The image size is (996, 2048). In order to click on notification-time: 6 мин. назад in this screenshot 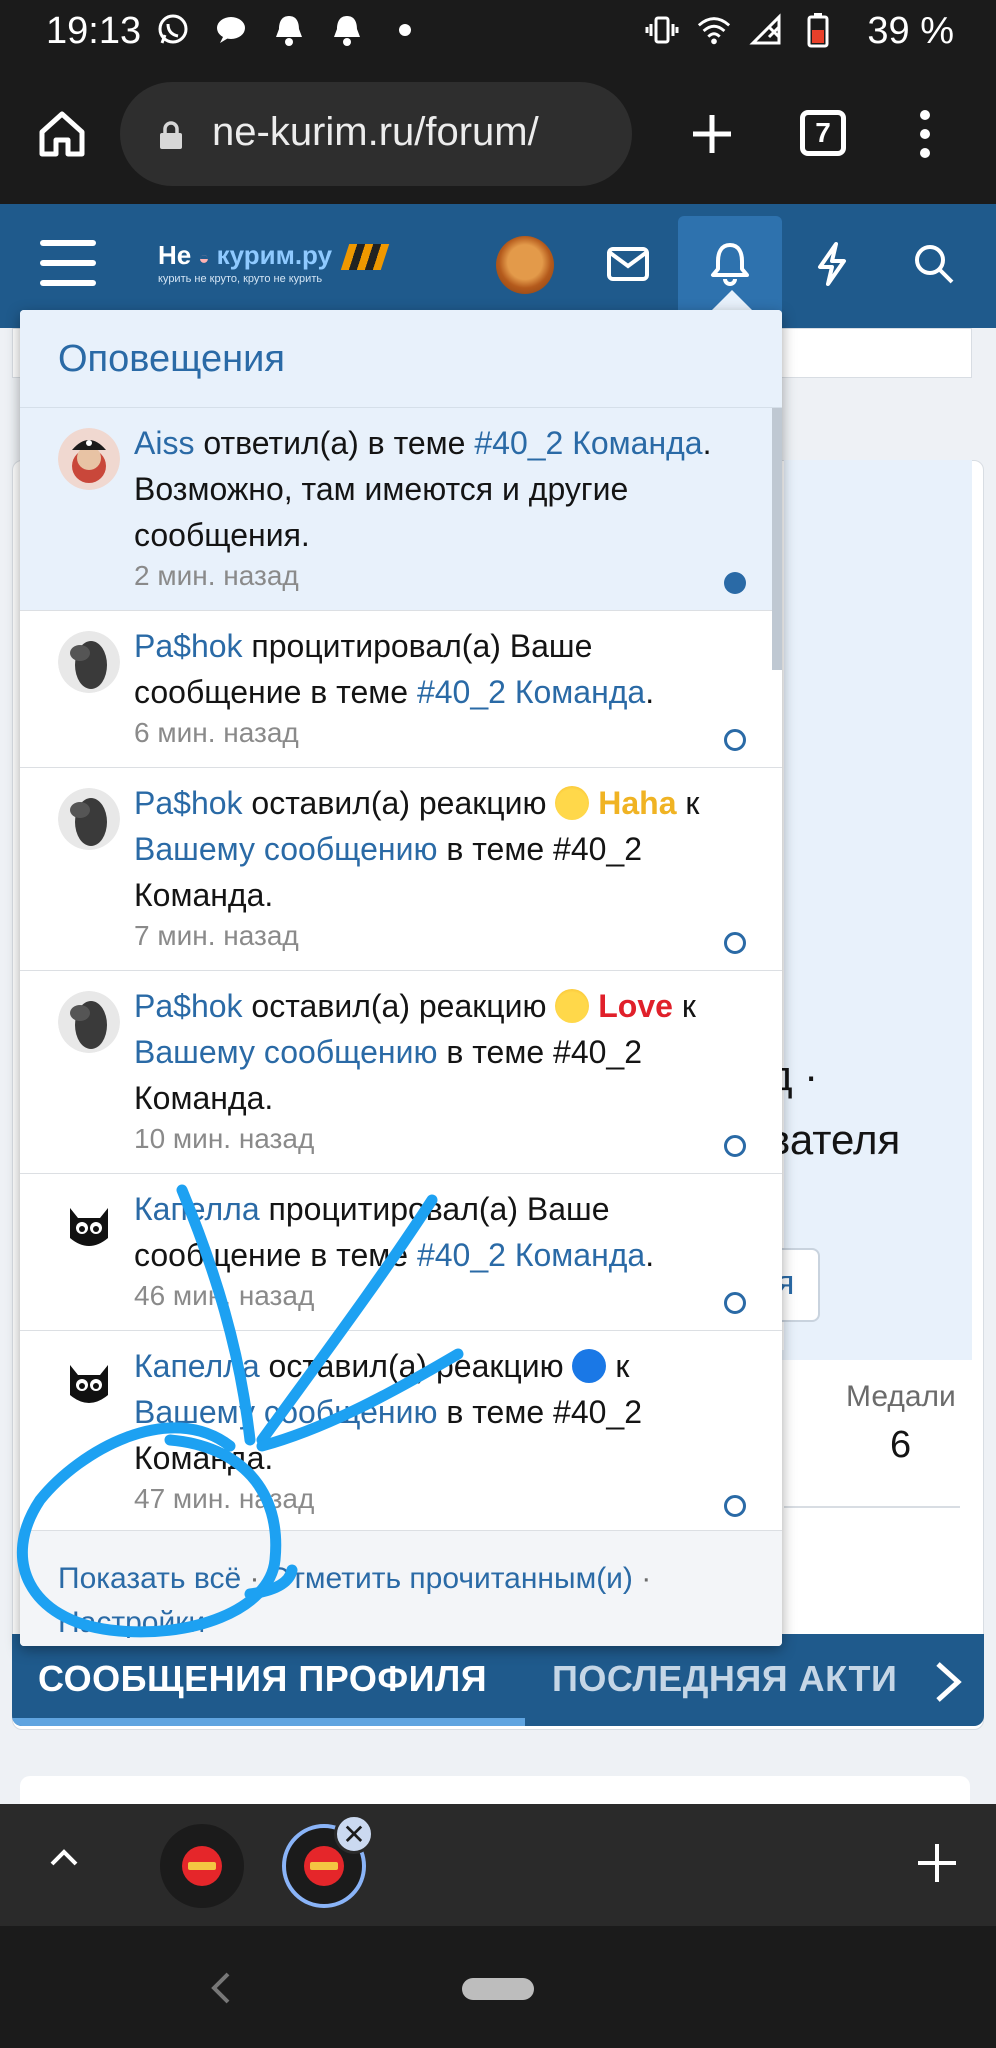, I will do `click(216, 732)`.